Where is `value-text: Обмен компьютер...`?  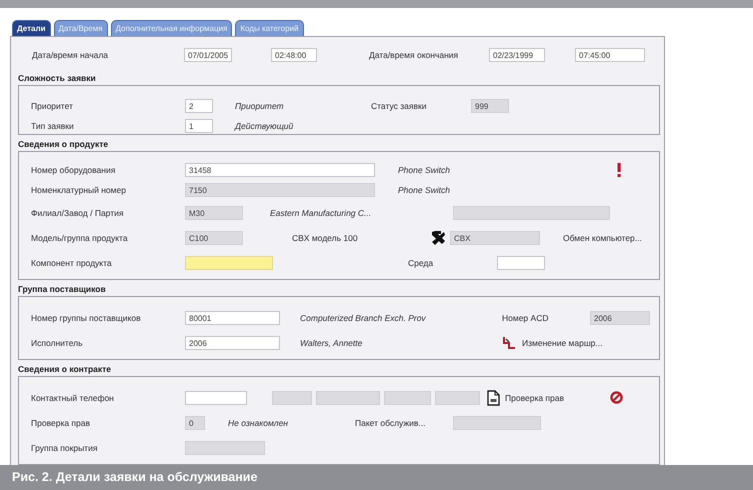
value-text: Обмен компьютер... is located at coordinates (603, 237).